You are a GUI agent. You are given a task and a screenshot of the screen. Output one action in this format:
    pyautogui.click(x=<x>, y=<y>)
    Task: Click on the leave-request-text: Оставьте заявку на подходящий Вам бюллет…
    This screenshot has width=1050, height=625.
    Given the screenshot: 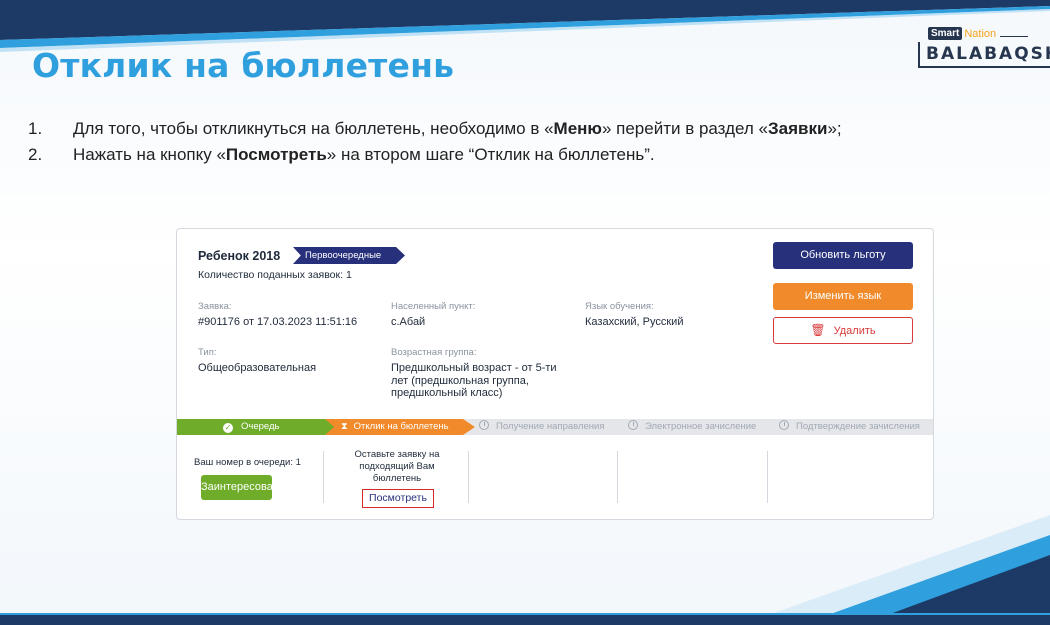 What is the action you would take?
    pyautogui.click(x=397, y=466)
    